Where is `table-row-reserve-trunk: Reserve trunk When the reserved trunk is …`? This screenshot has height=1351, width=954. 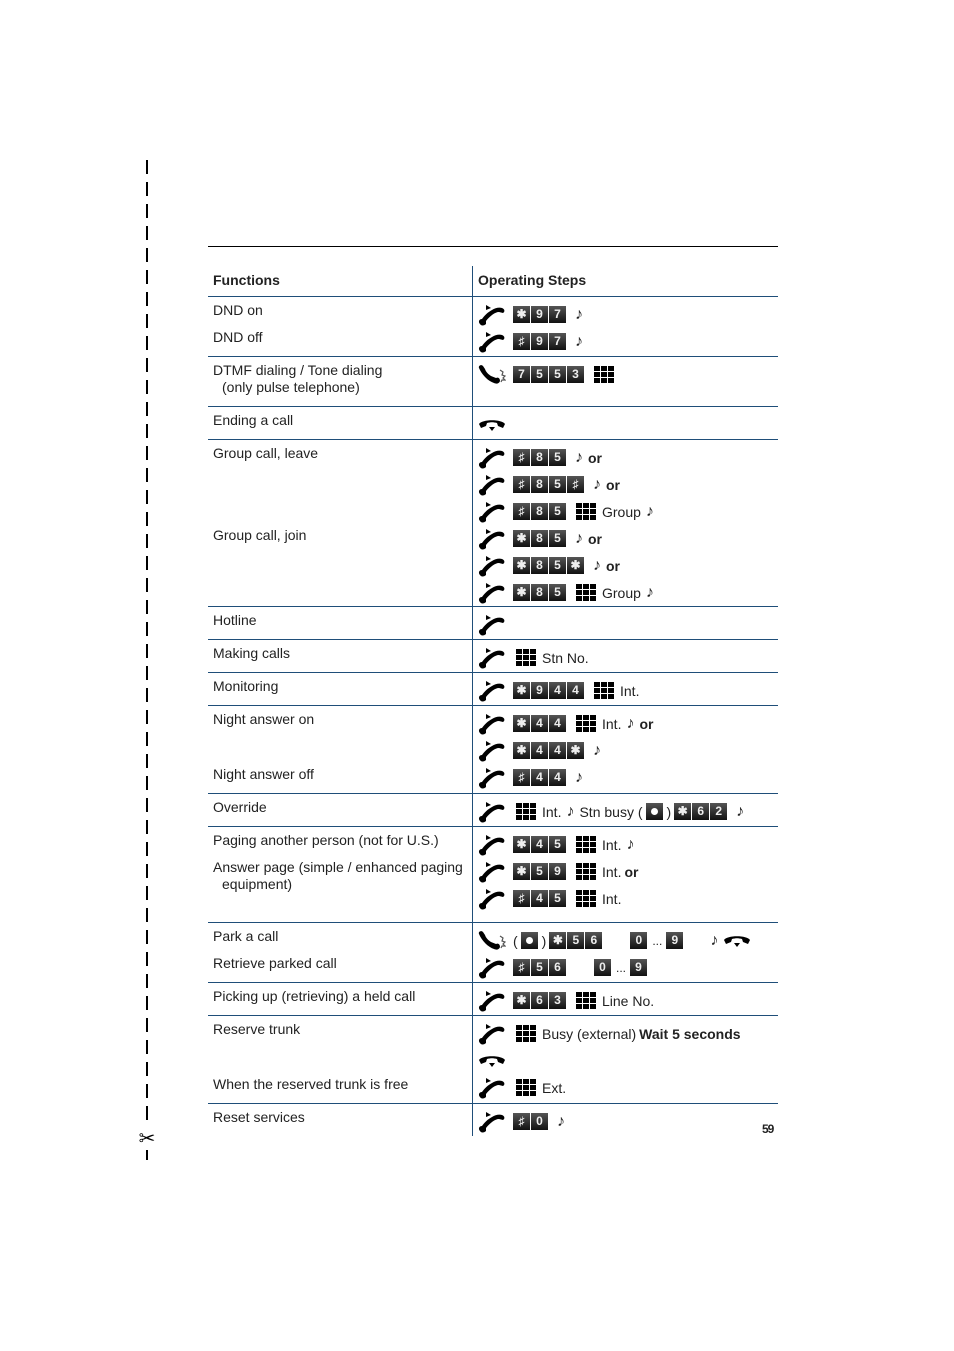
table-row-reserve-trunk: Reserve trunk When the reserved trunk is … is located at coordinates (493, 1059).